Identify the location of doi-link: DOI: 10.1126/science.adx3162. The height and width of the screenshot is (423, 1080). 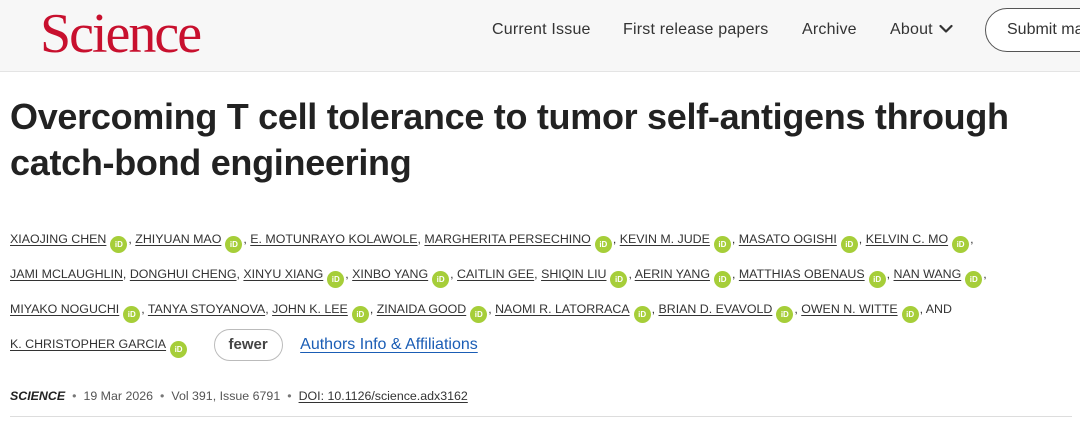
(383, 396).